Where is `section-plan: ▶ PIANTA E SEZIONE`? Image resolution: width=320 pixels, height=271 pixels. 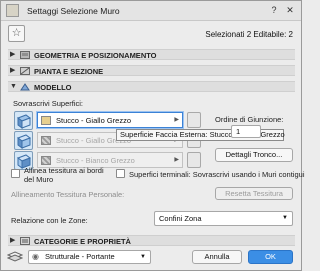
section-plan: ▶ PIANTA E SEZIONE is located at coordinates (151, 70).